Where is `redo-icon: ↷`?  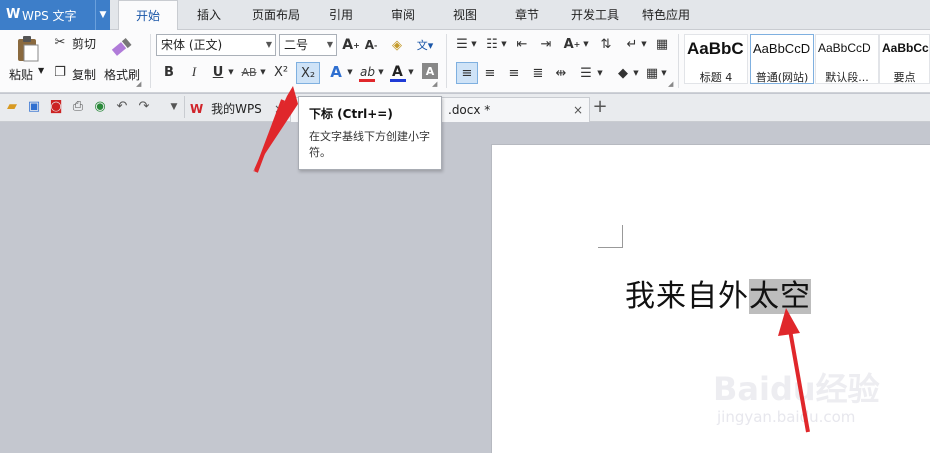 redo-icon: ↷ is located at coordinates (144, 107).